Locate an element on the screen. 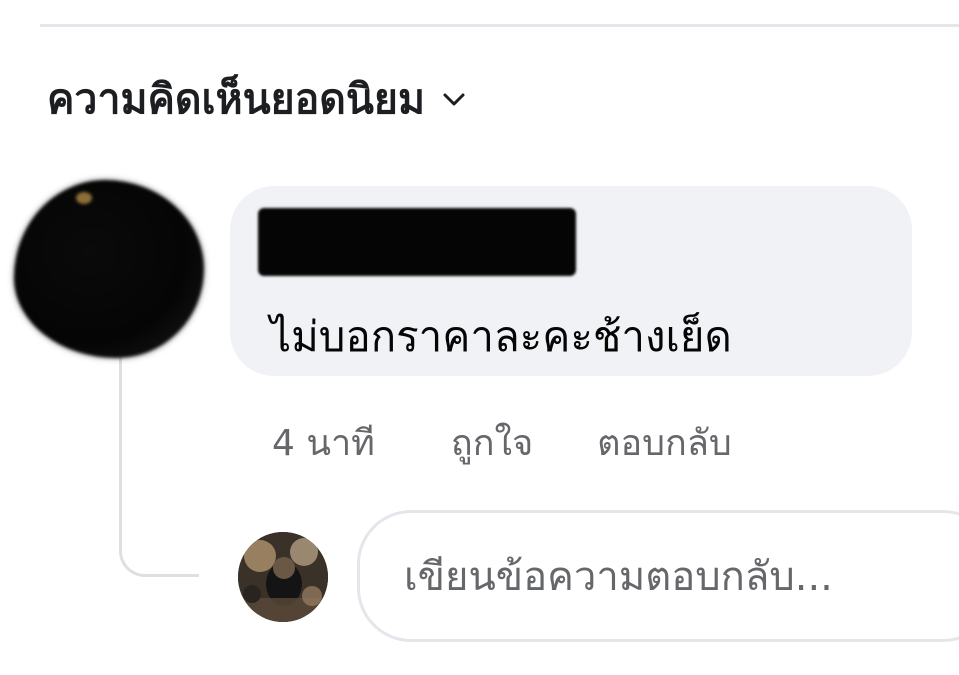  comment-actions: 4 นาที ถูกใจ ตอบกลับ is located at coordinates (502, 442).